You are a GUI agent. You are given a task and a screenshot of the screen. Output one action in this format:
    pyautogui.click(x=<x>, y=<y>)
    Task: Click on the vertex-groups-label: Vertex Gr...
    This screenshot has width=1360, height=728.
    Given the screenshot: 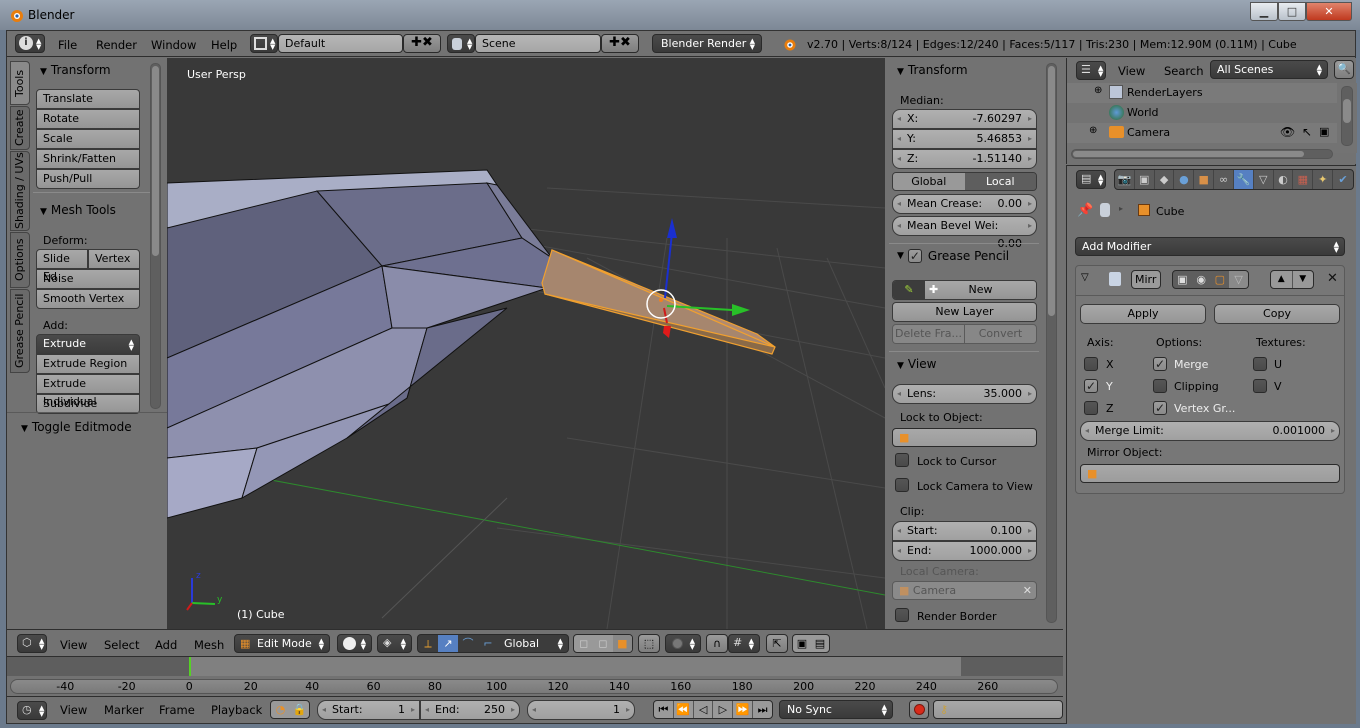 What is the action you would take?
    pyautogui.click(x=1204, y=408)
    